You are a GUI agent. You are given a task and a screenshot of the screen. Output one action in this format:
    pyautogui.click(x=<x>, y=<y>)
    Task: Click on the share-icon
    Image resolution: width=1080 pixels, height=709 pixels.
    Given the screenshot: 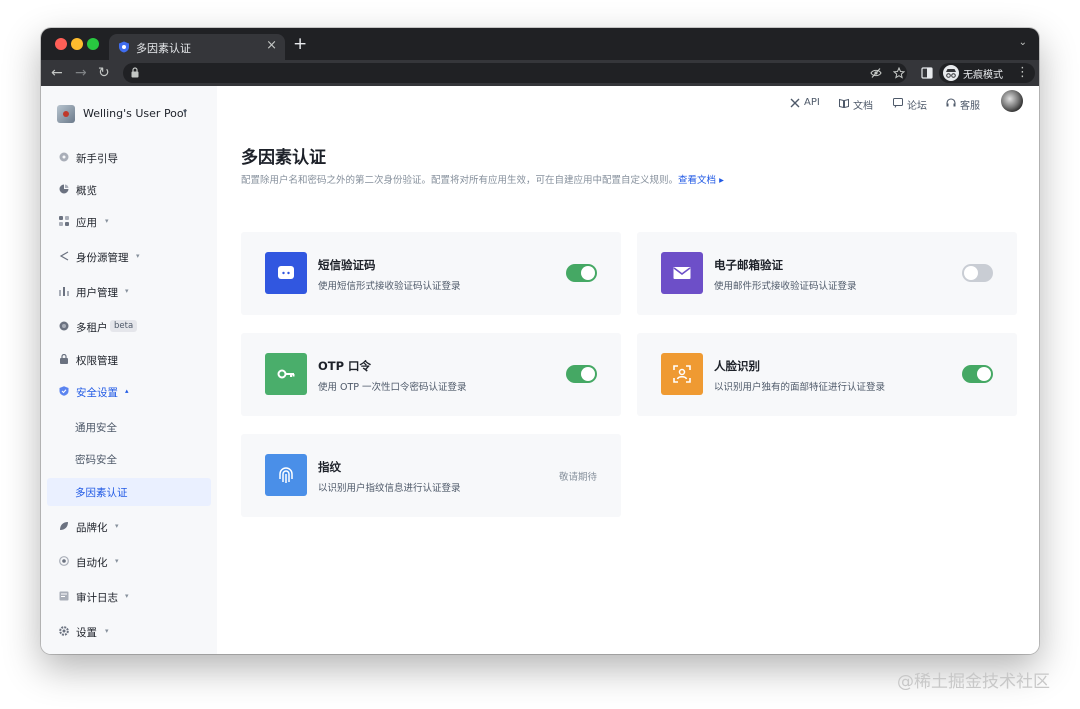 What is the action you would take?
    pyautogui.click(x=64, y=256)
    